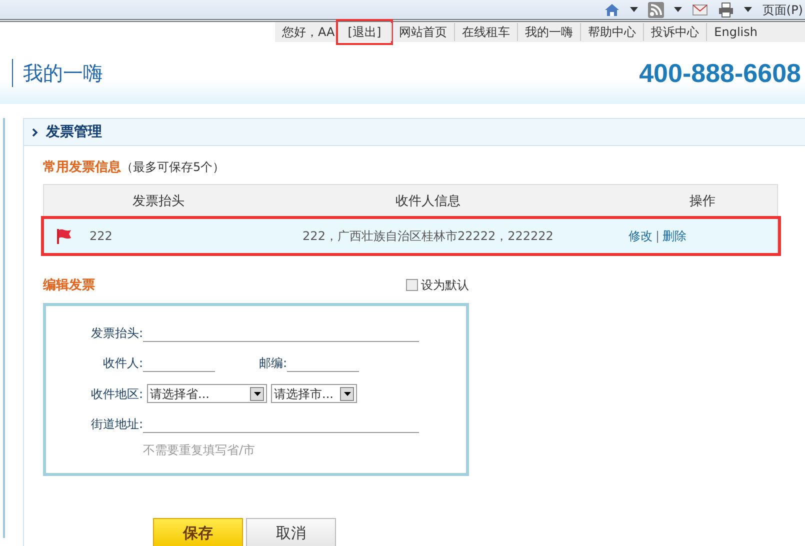 This screenshot has height=546, width=805. Describe the element at coordinates (428, 201) in the screenshot. I see `column-header: 收件人信息` at that location.